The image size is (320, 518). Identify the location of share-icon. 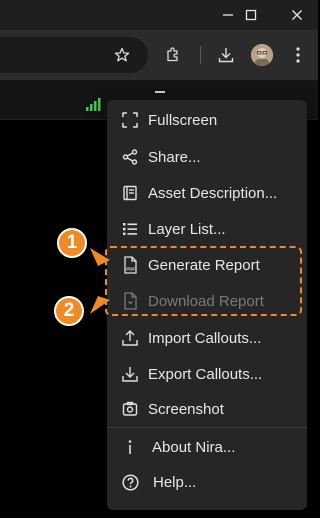
(130, 157).